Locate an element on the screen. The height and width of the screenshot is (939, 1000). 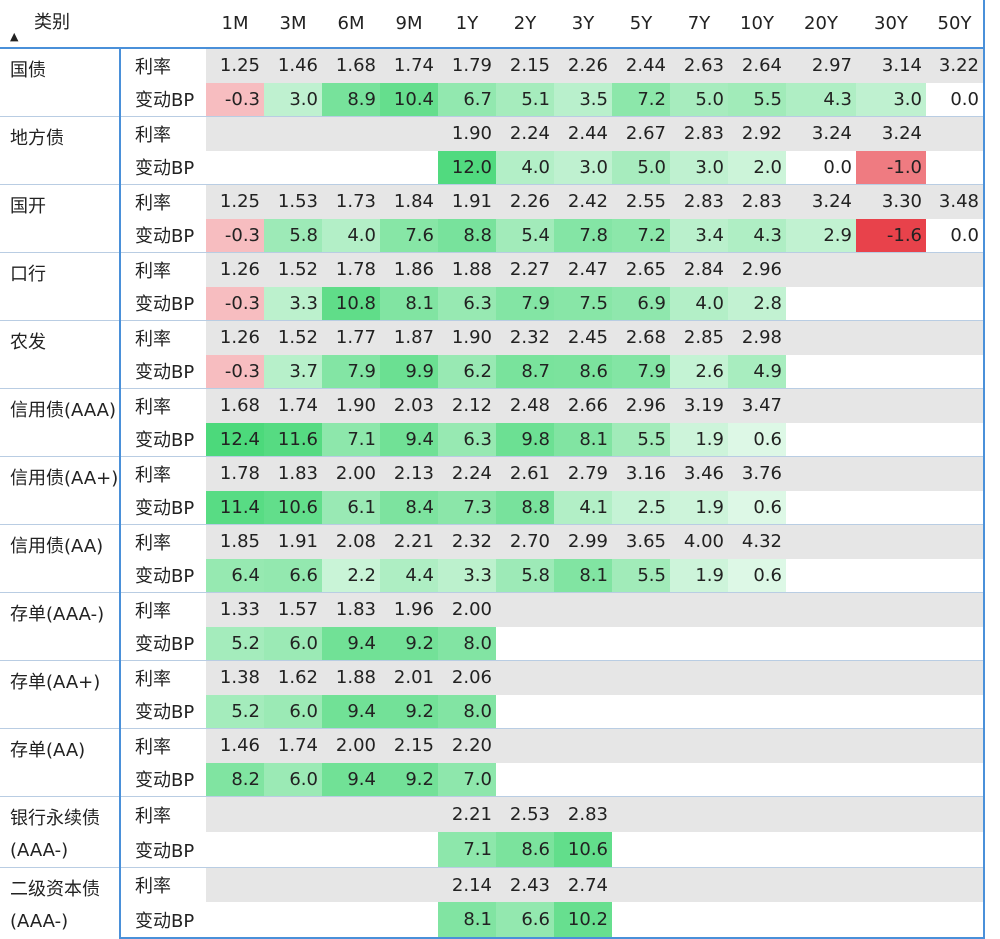
rate-cell-3m: 1.53 is located at coordinates (293, 201).